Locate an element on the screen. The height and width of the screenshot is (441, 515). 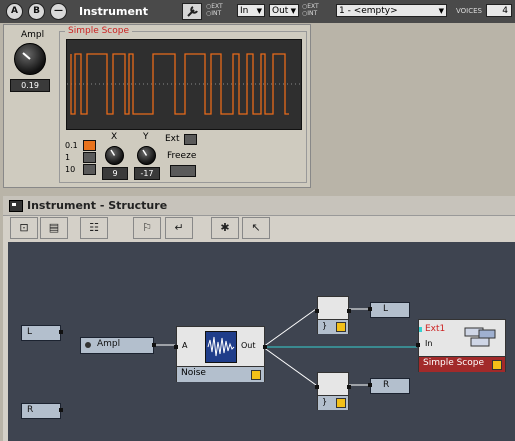
scope-display is located at coordinates (184, 84).